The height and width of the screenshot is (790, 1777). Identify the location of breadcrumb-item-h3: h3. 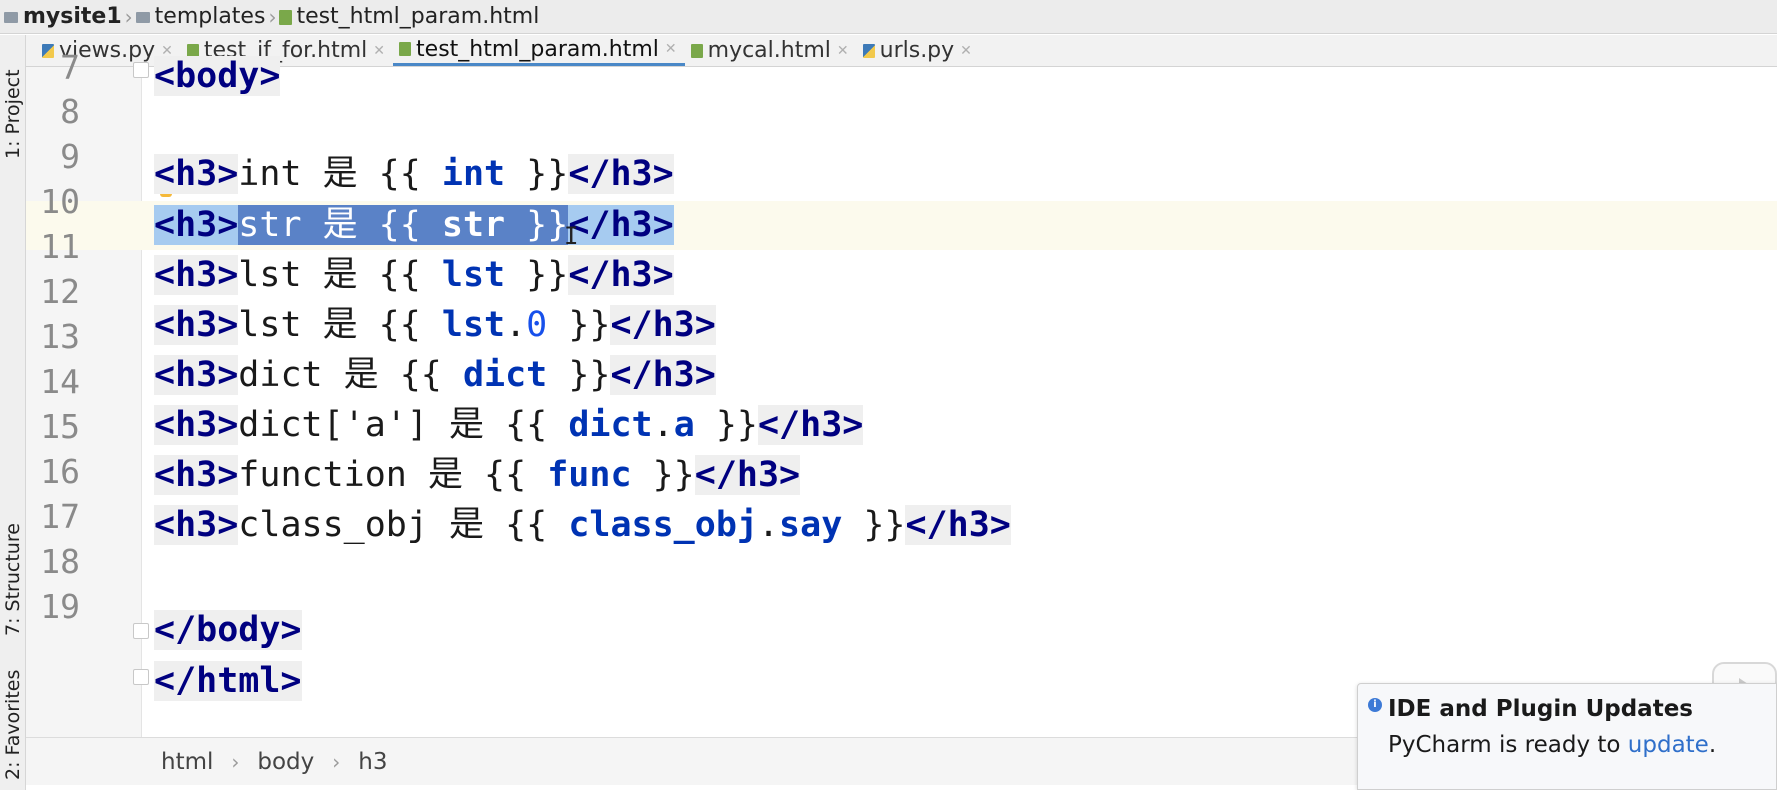
(372, 762).